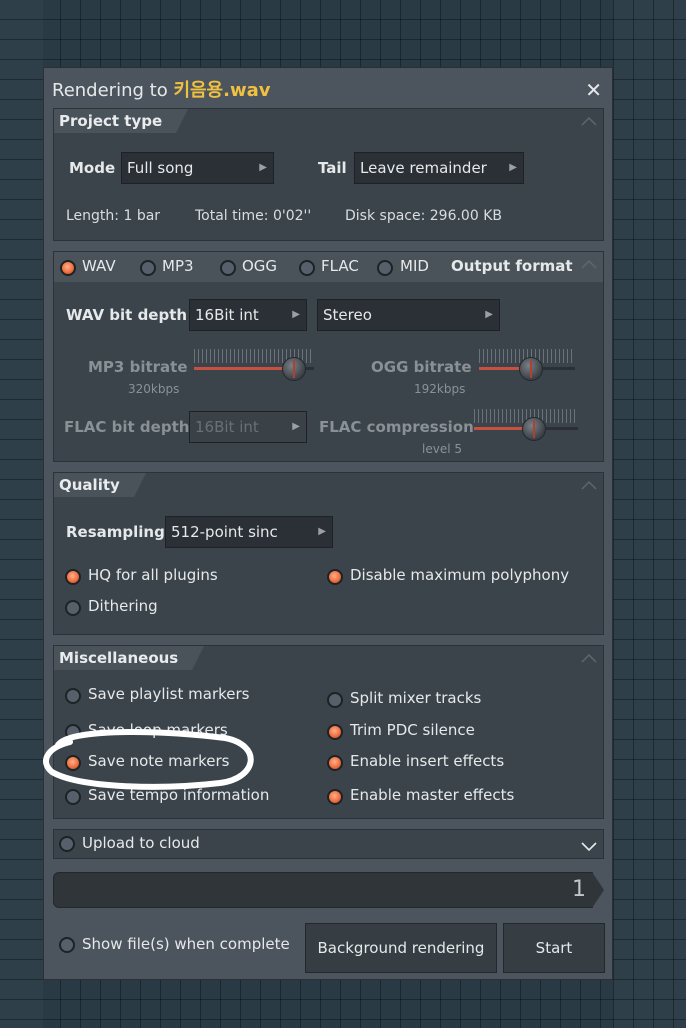 The height and width of the screenshot is (1028, 686). What do you see at coordinates (92, 168) in the screenshot?
I see `mode-label: Mode` at bounding box center [92, 168].